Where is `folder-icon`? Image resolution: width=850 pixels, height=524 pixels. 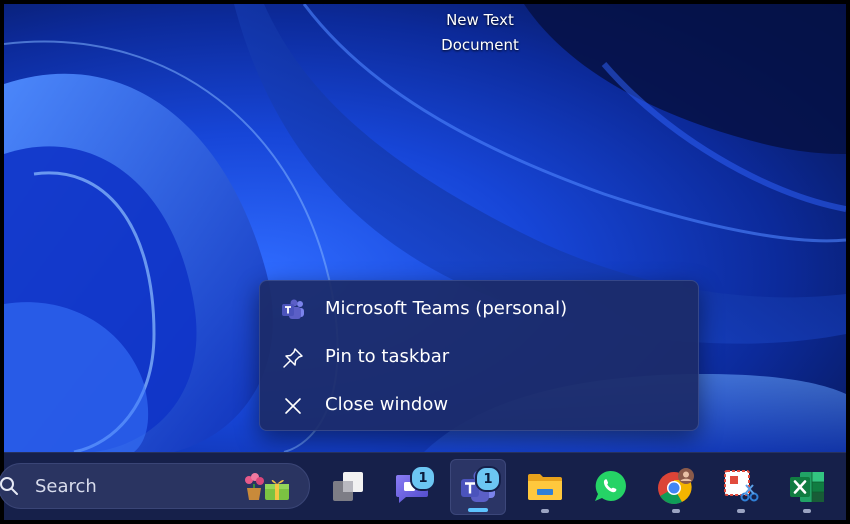 folder-icon is located at coordinates (545, 487).